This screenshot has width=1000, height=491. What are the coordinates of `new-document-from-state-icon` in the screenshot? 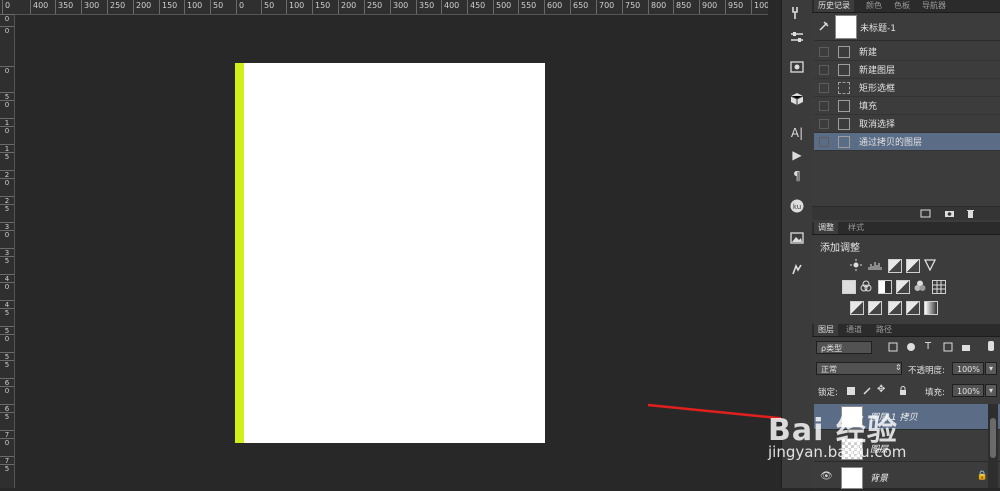 It's located at (925, 213).